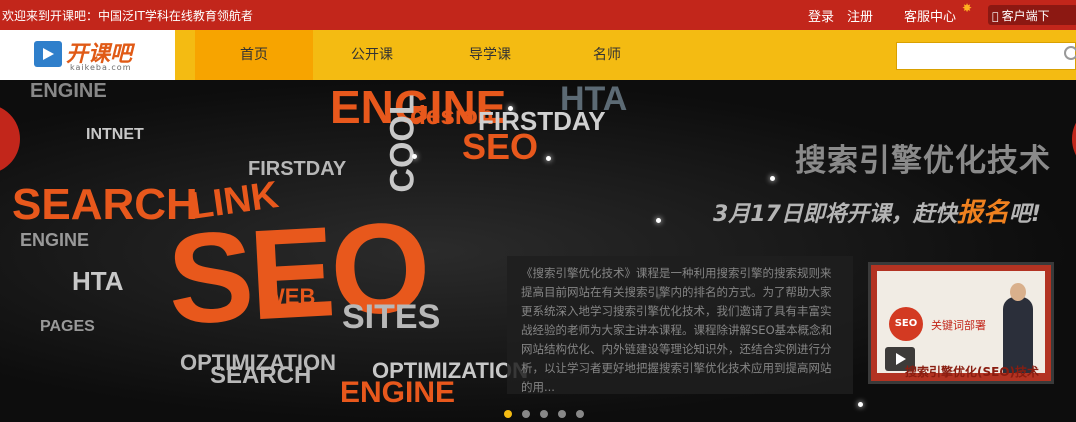 The height and width of the screenshot is (422, 1076). Describe the element at coordinates (986, 56) in the screenshot. I see `search-input` at that location.